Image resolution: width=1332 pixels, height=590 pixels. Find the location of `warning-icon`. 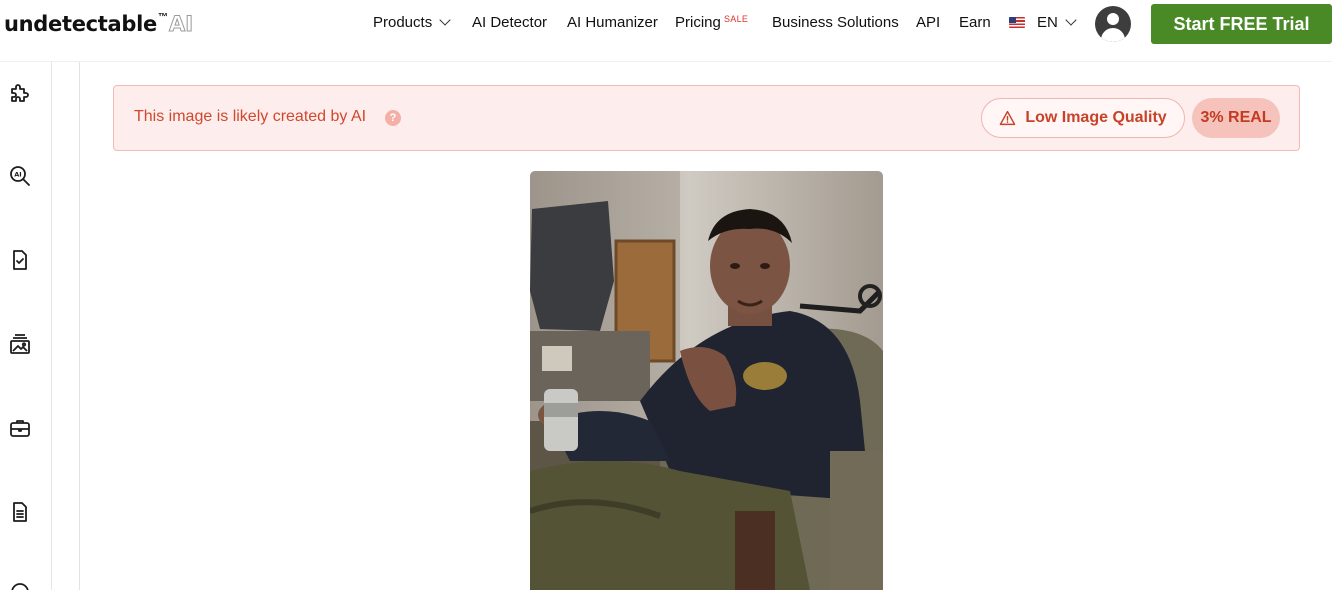

warning-icon is located at coordinates (1008, 118).